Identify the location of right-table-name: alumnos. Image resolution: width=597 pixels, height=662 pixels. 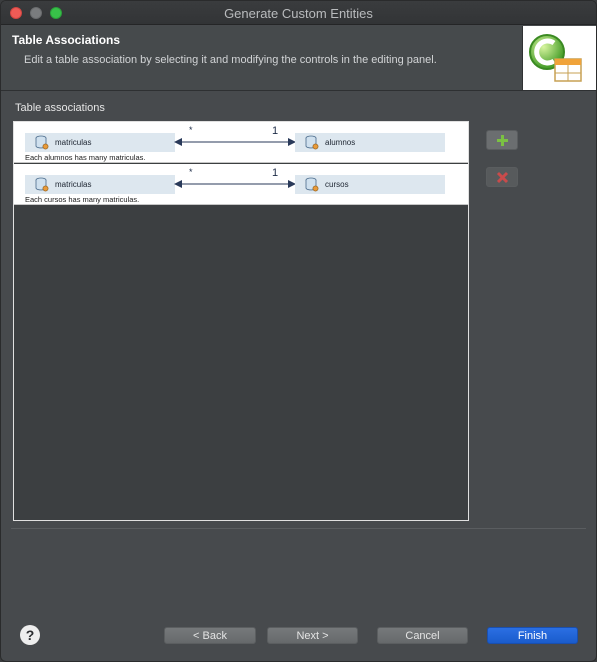
(340, 142).